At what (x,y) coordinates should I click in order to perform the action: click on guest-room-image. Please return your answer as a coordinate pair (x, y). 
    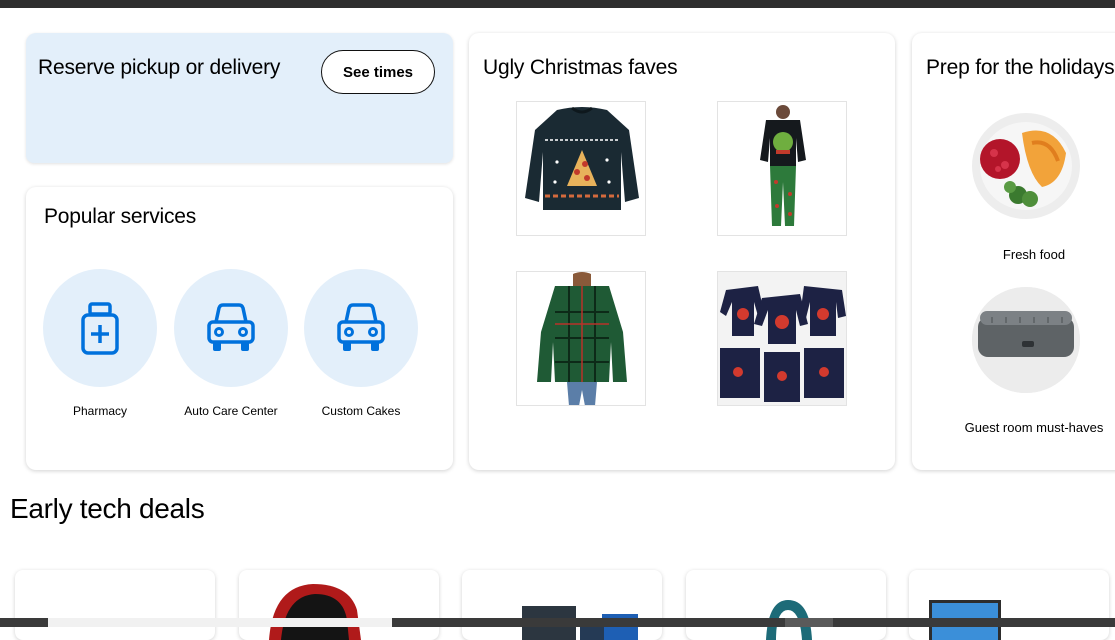
    Looking at the image, I should click on (1026, 340).